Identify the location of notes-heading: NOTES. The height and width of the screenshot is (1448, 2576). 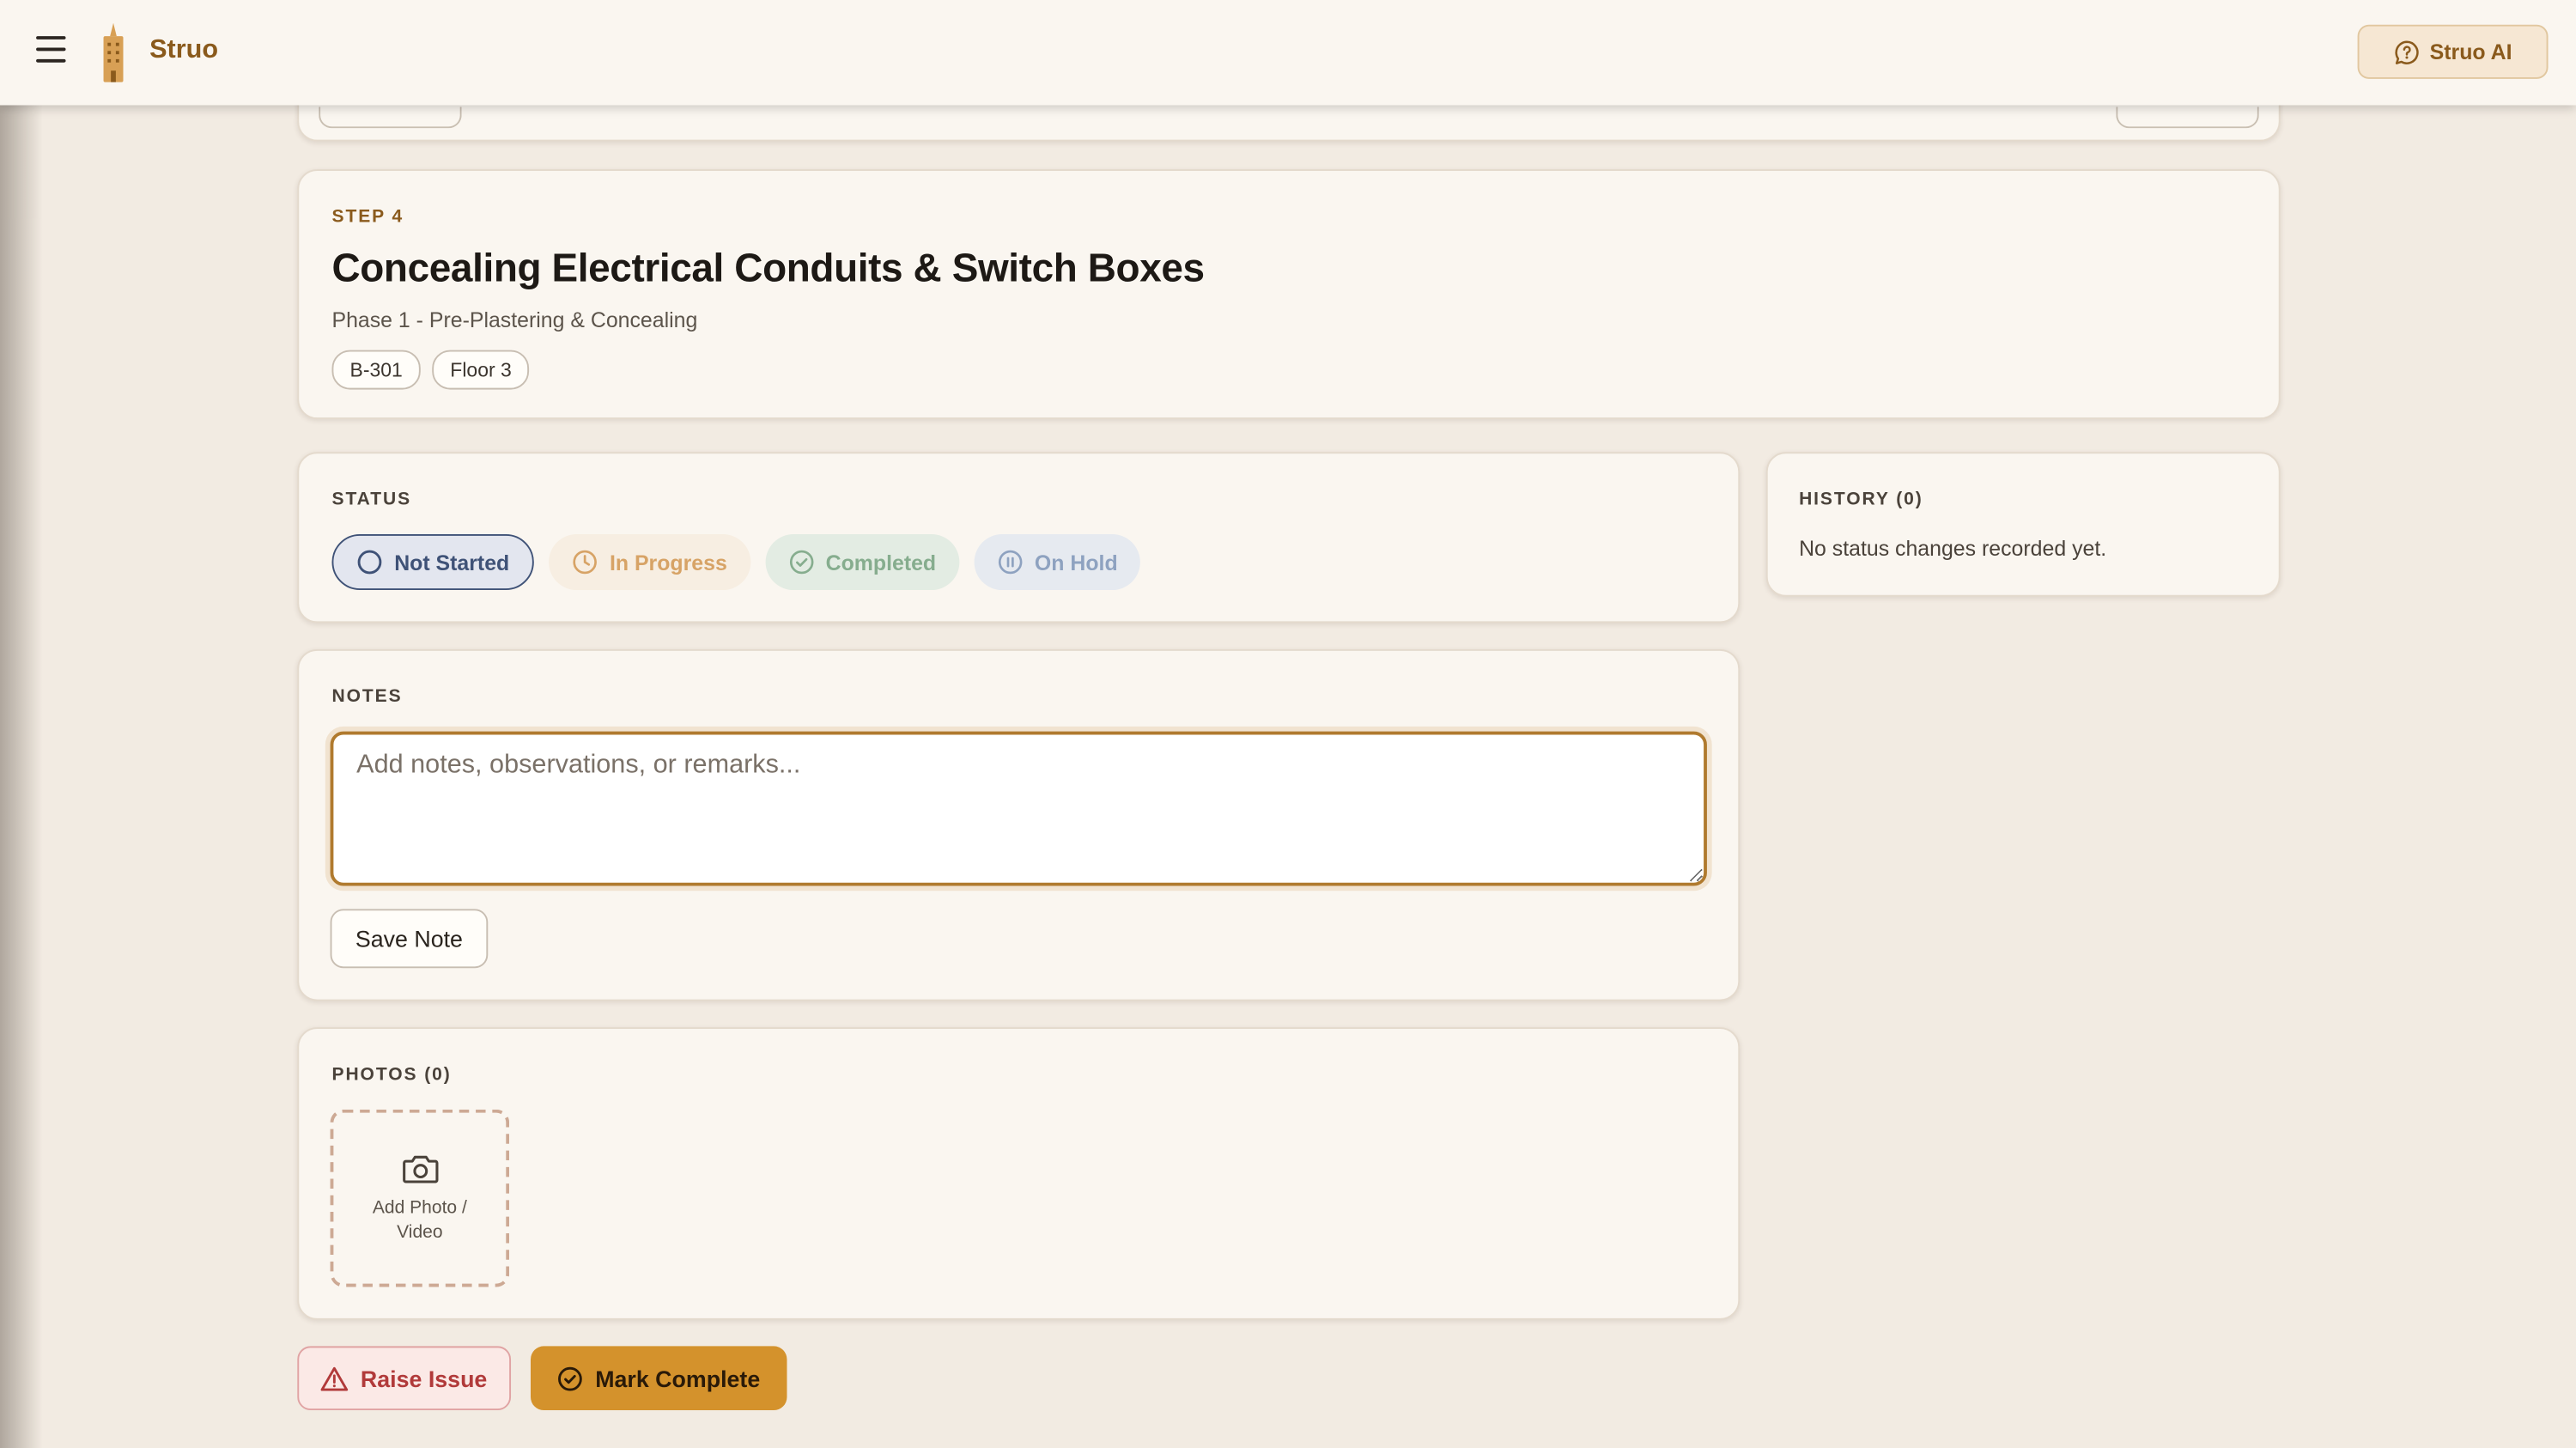
(367, 696).